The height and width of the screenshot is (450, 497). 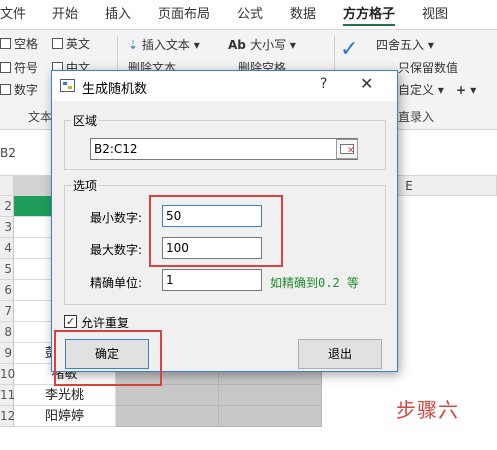 What do you see at coordinates (7, 227) in the screenshot?
I see `row-number: 3` at bounding box center [7, 227].